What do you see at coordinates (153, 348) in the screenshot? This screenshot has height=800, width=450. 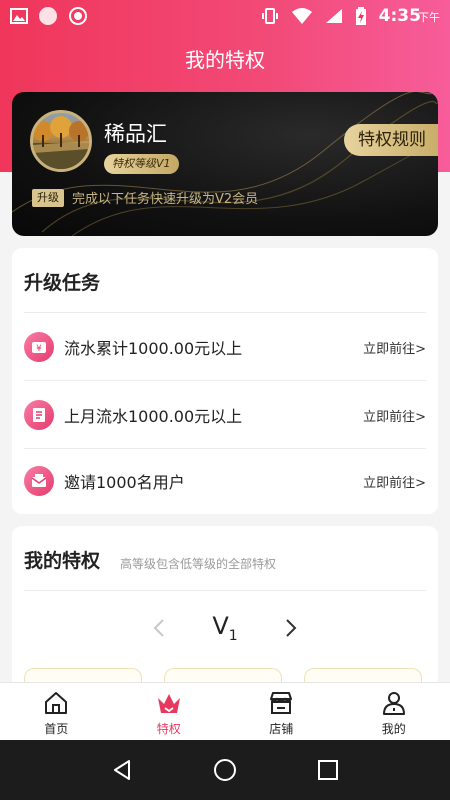 I see `task-label: 流水累计1000.00元以上` at bounding box center [153, 348].